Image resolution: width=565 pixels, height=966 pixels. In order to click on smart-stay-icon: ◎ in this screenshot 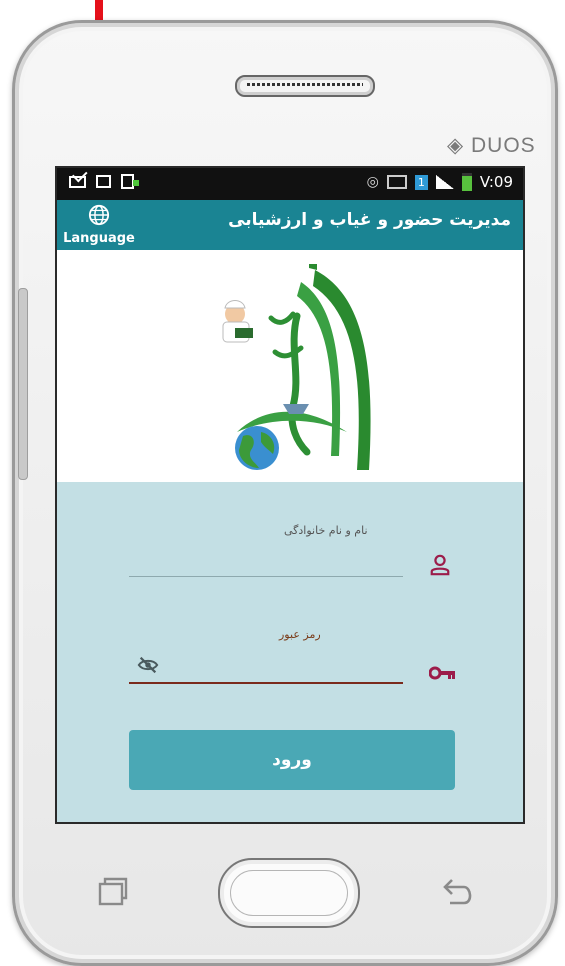, I will do `click(372, 182)`.